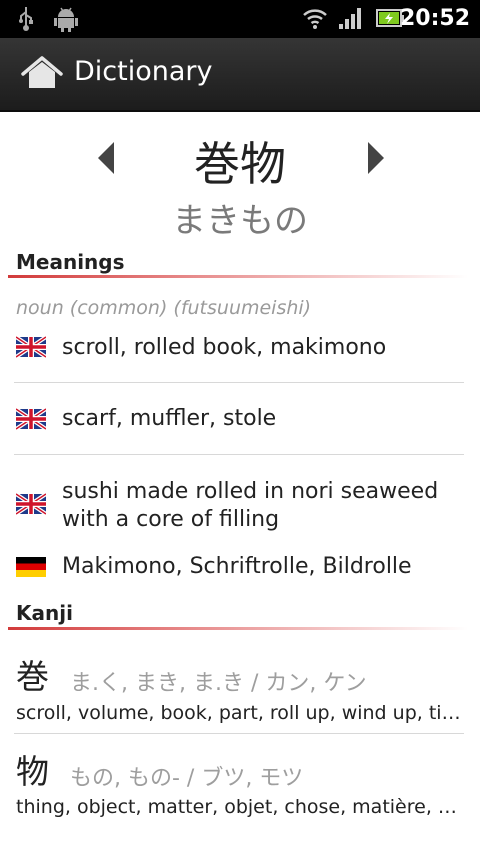 Image resolution: width=480 pixels, height=854 pixels. Describe the element at coordinates (218, 683) in the screenshot. I see `kanji-readings: ま.く, まき, ま.き / カン, ケン` at that location.